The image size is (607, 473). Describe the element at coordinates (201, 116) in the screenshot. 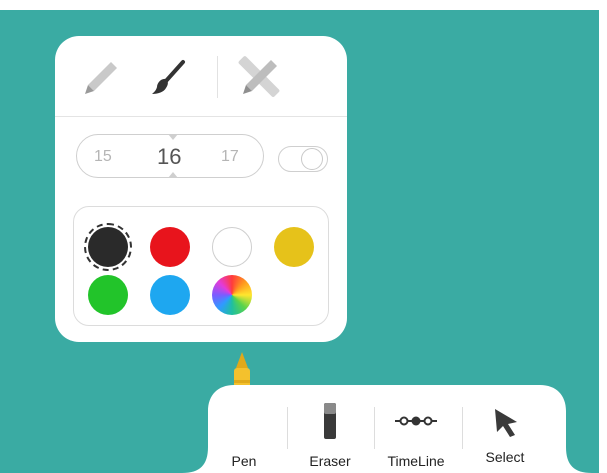

I see `popup-divider` at that location.